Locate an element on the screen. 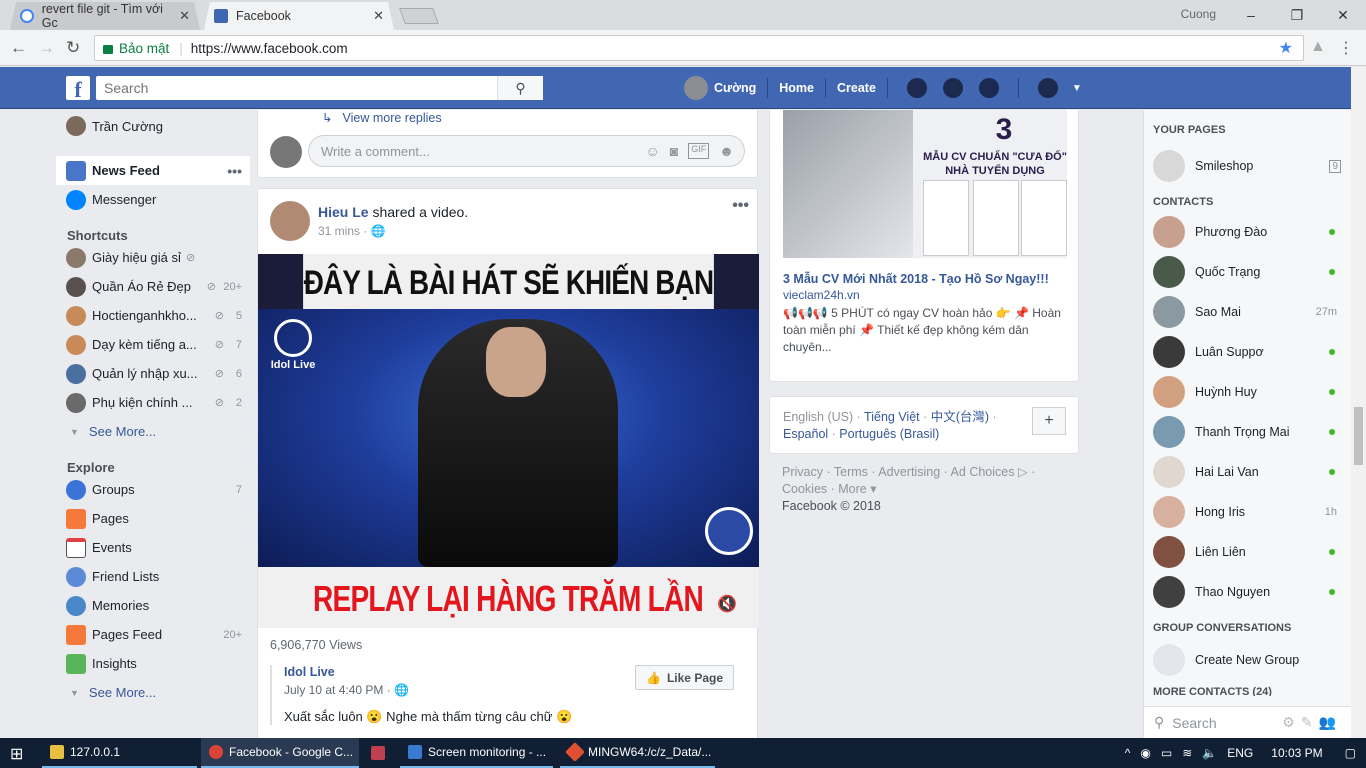  scrollbar-thumb is located at coordinates (1358, 436).